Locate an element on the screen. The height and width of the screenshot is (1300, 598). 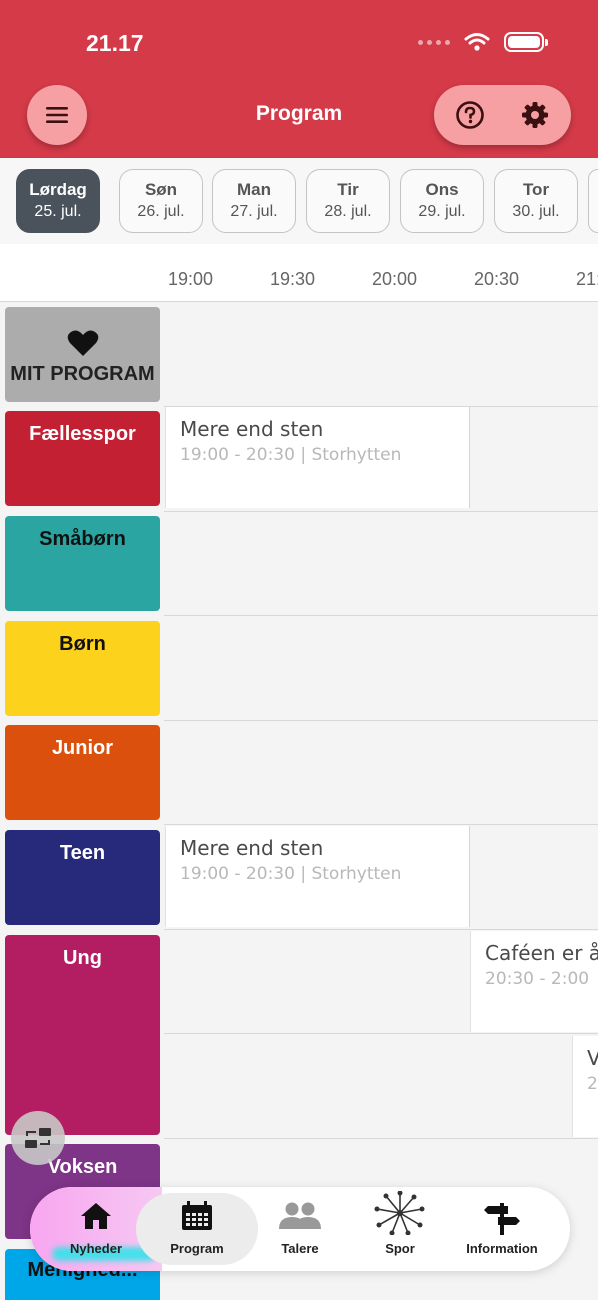
event-meta: 20:30 - 2:00 is located at coordinates (537, 979).